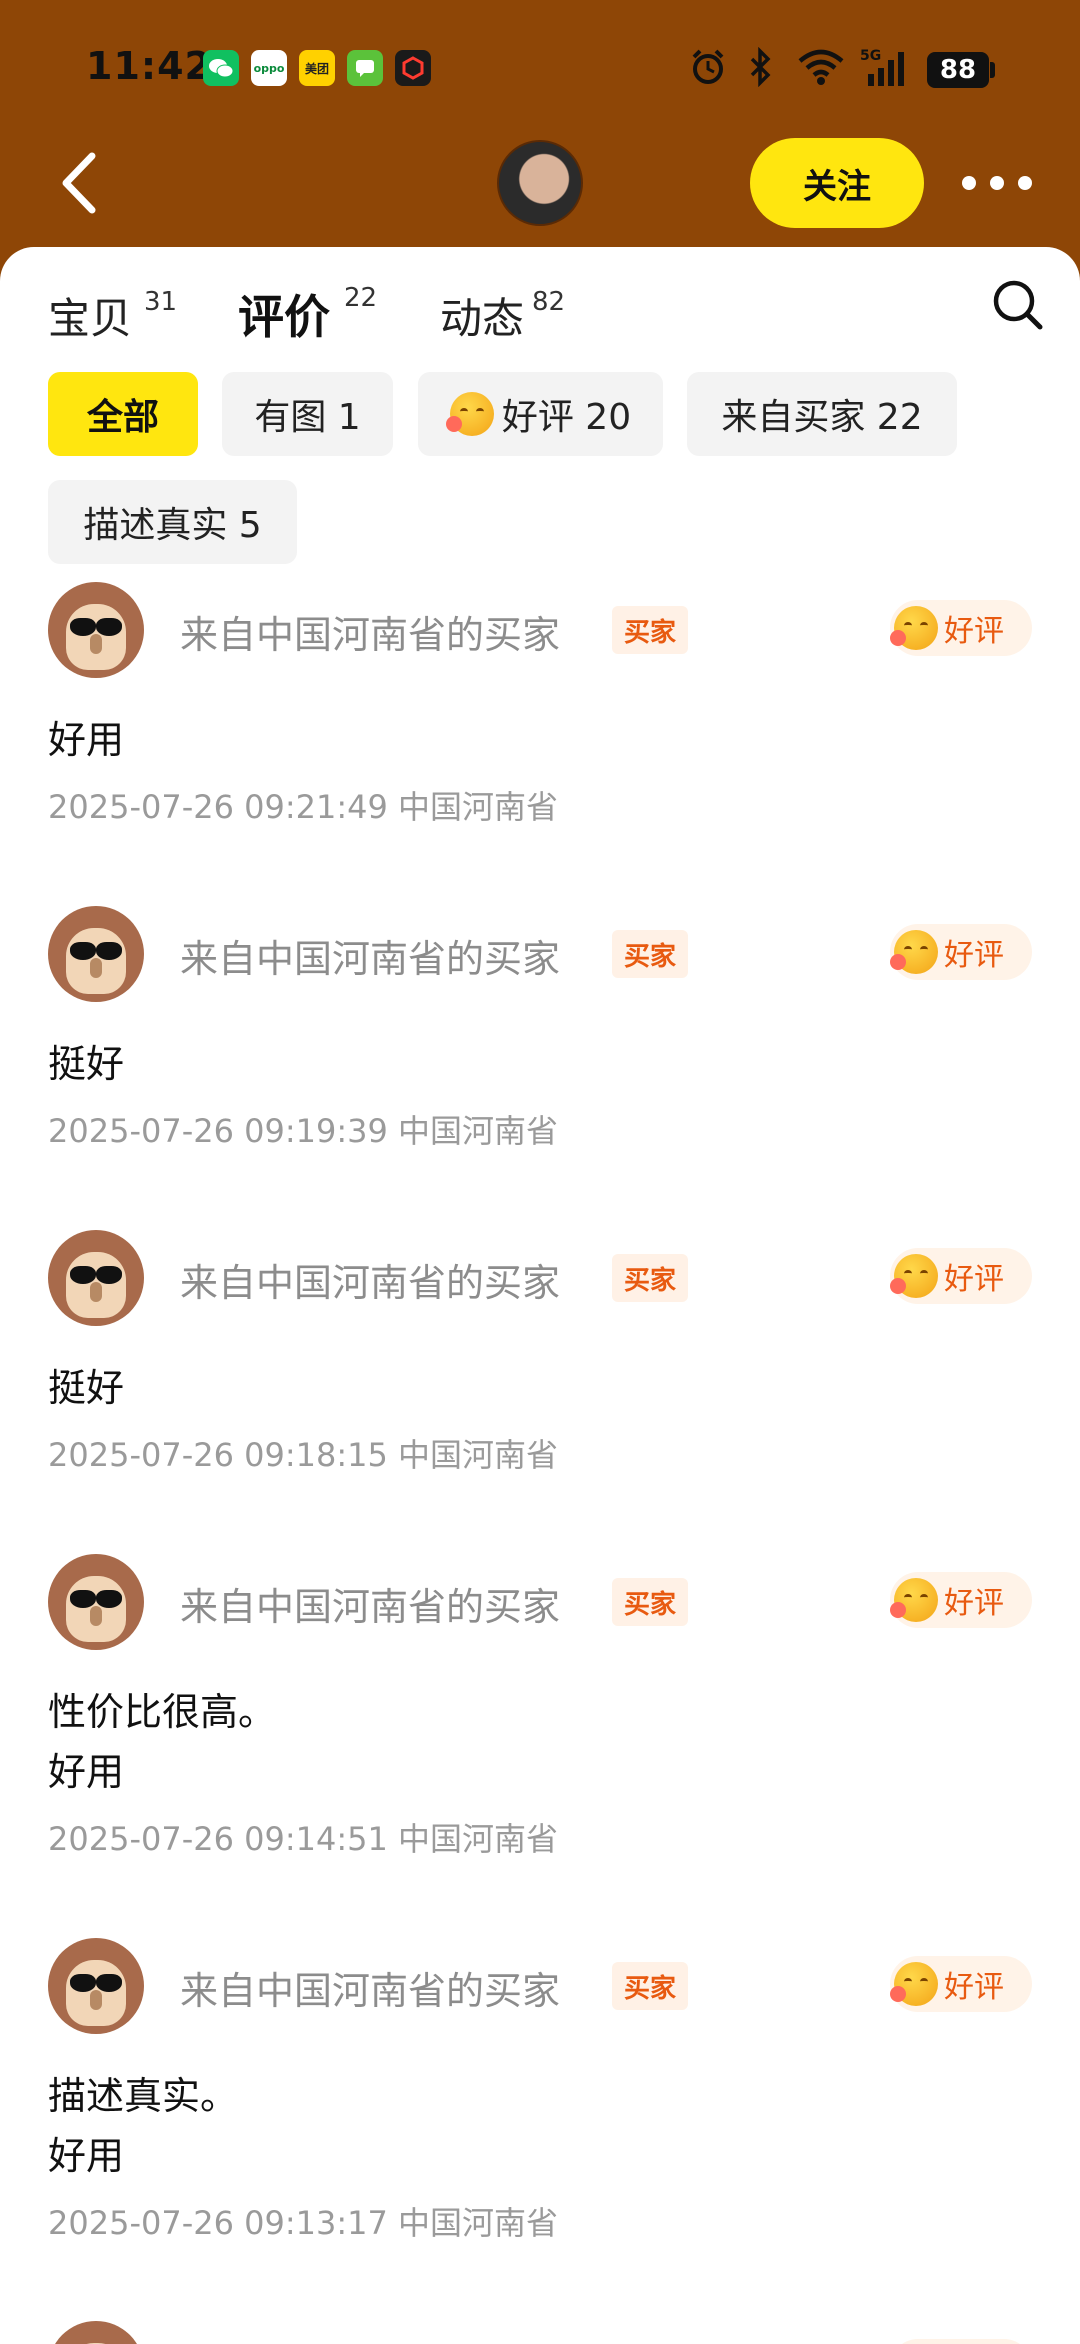 The height and width of the screenshot is (2344, 1080). I want to click on battery-level: 88, so click(958, 70).